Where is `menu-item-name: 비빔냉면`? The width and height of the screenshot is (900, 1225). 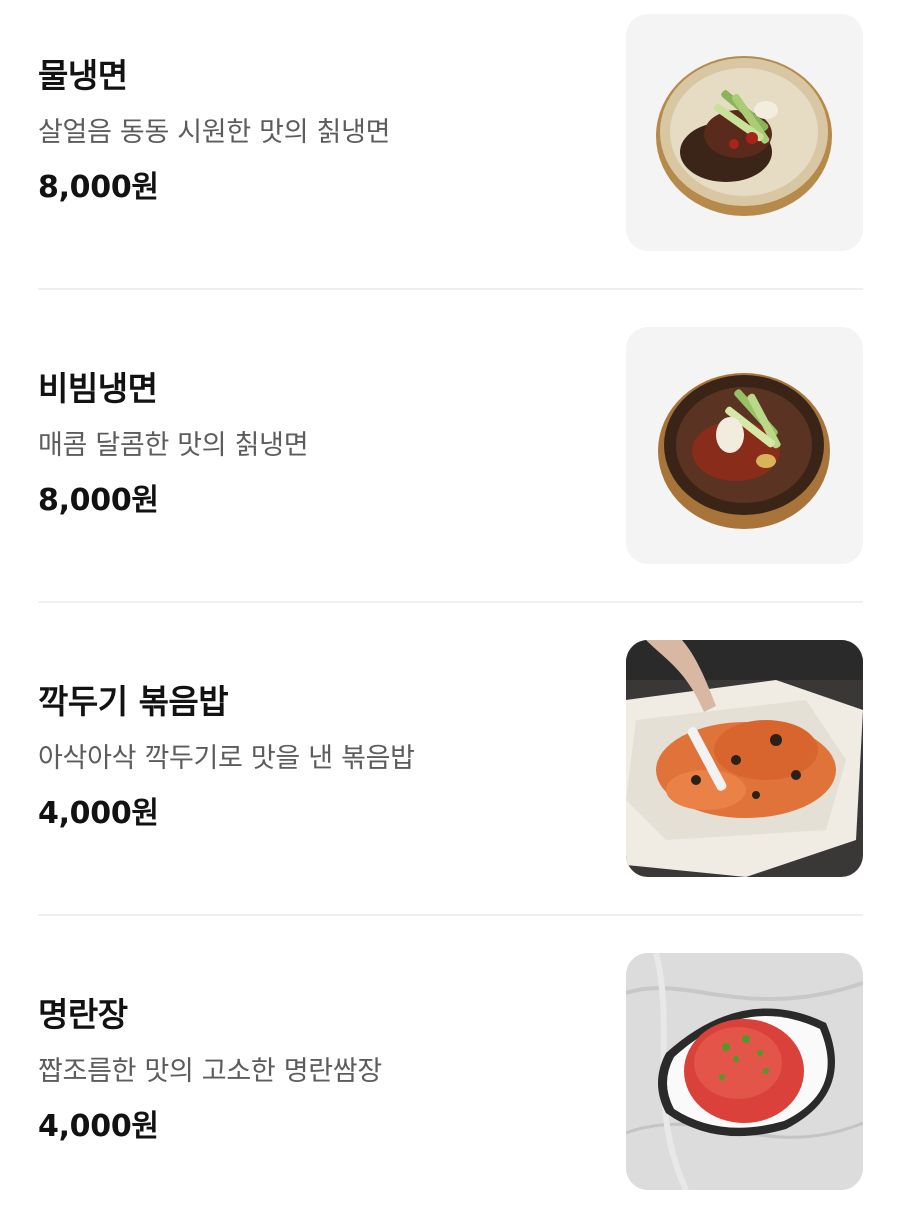
menu-item-name: 비빔냉면 is located at coordinates (98, 388).